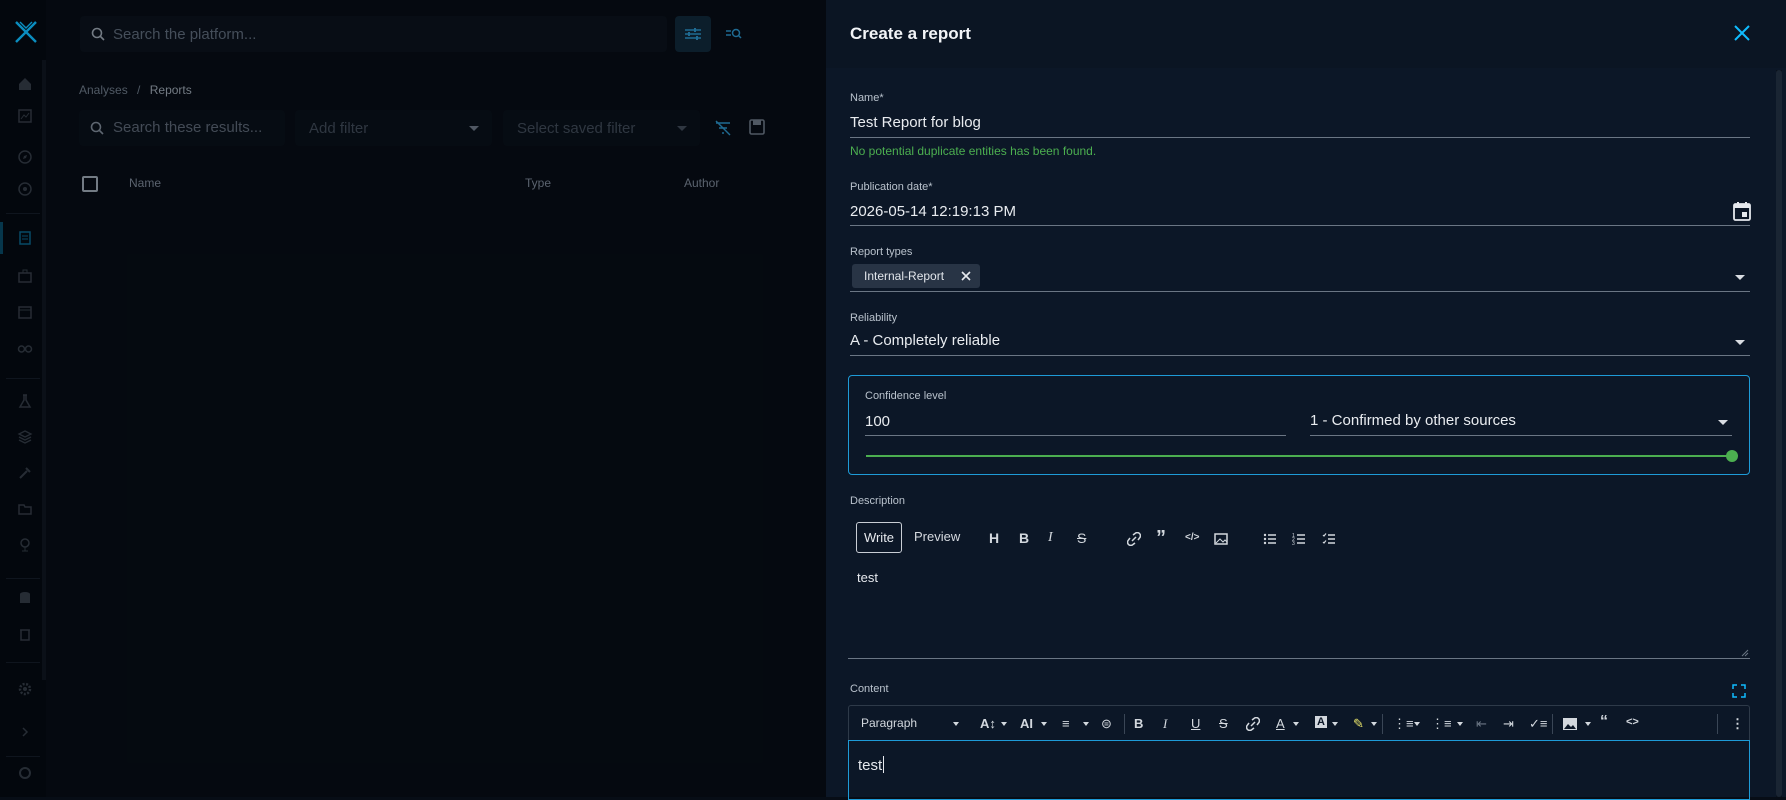 Image resolution: width=1786 pixels, height=800 pixels. I want to click on tune-icon, so click(693, 34).